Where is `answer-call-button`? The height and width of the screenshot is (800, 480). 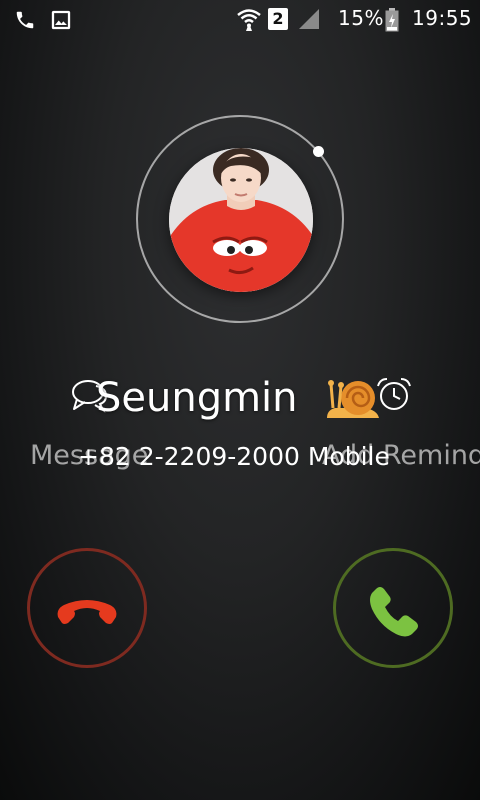
answer-call-button is located at coordinates (393, 608).